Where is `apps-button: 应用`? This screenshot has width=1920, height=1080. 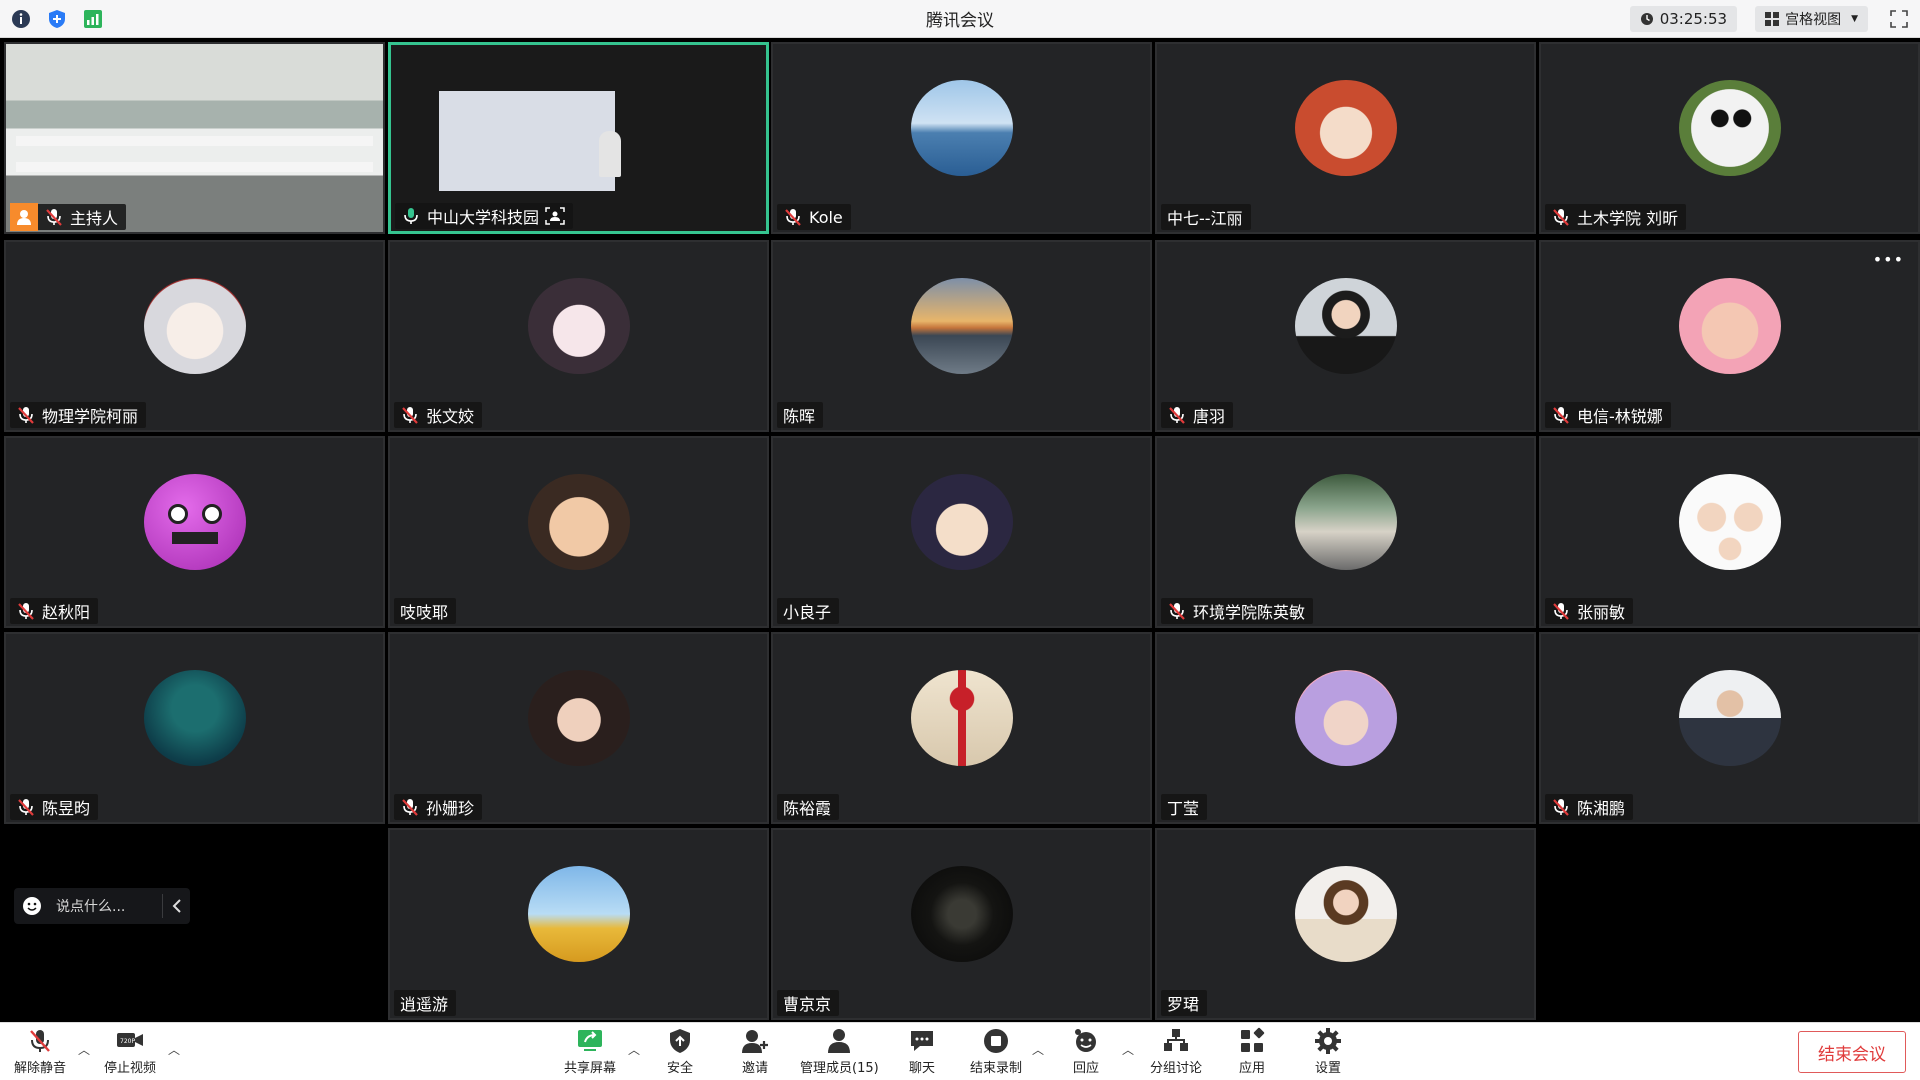 apps-button: 应用 is located at coordinates (1252, 1051).